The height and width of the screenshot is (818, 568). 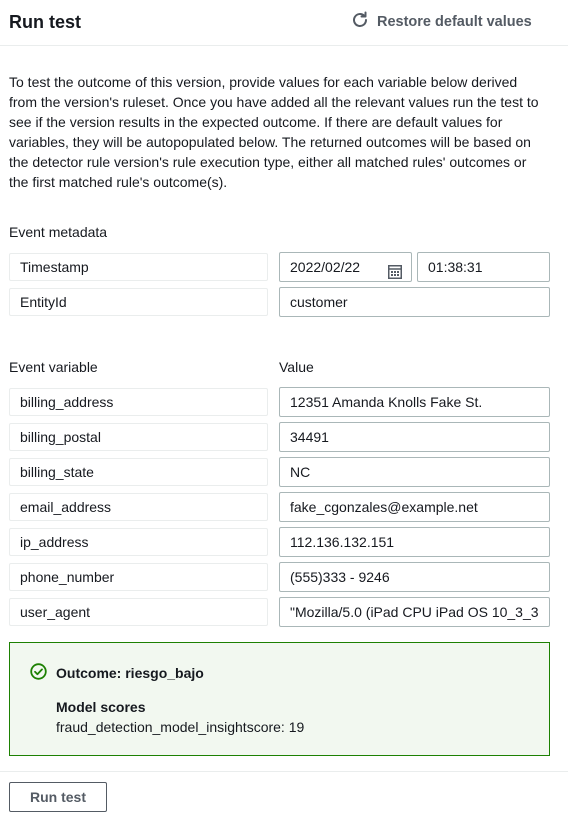 What do you see at coordinates (138, 437) in the screenshot?
I see `variable-name-billing-postal: billing_postal` at bounding box center [138, 437].